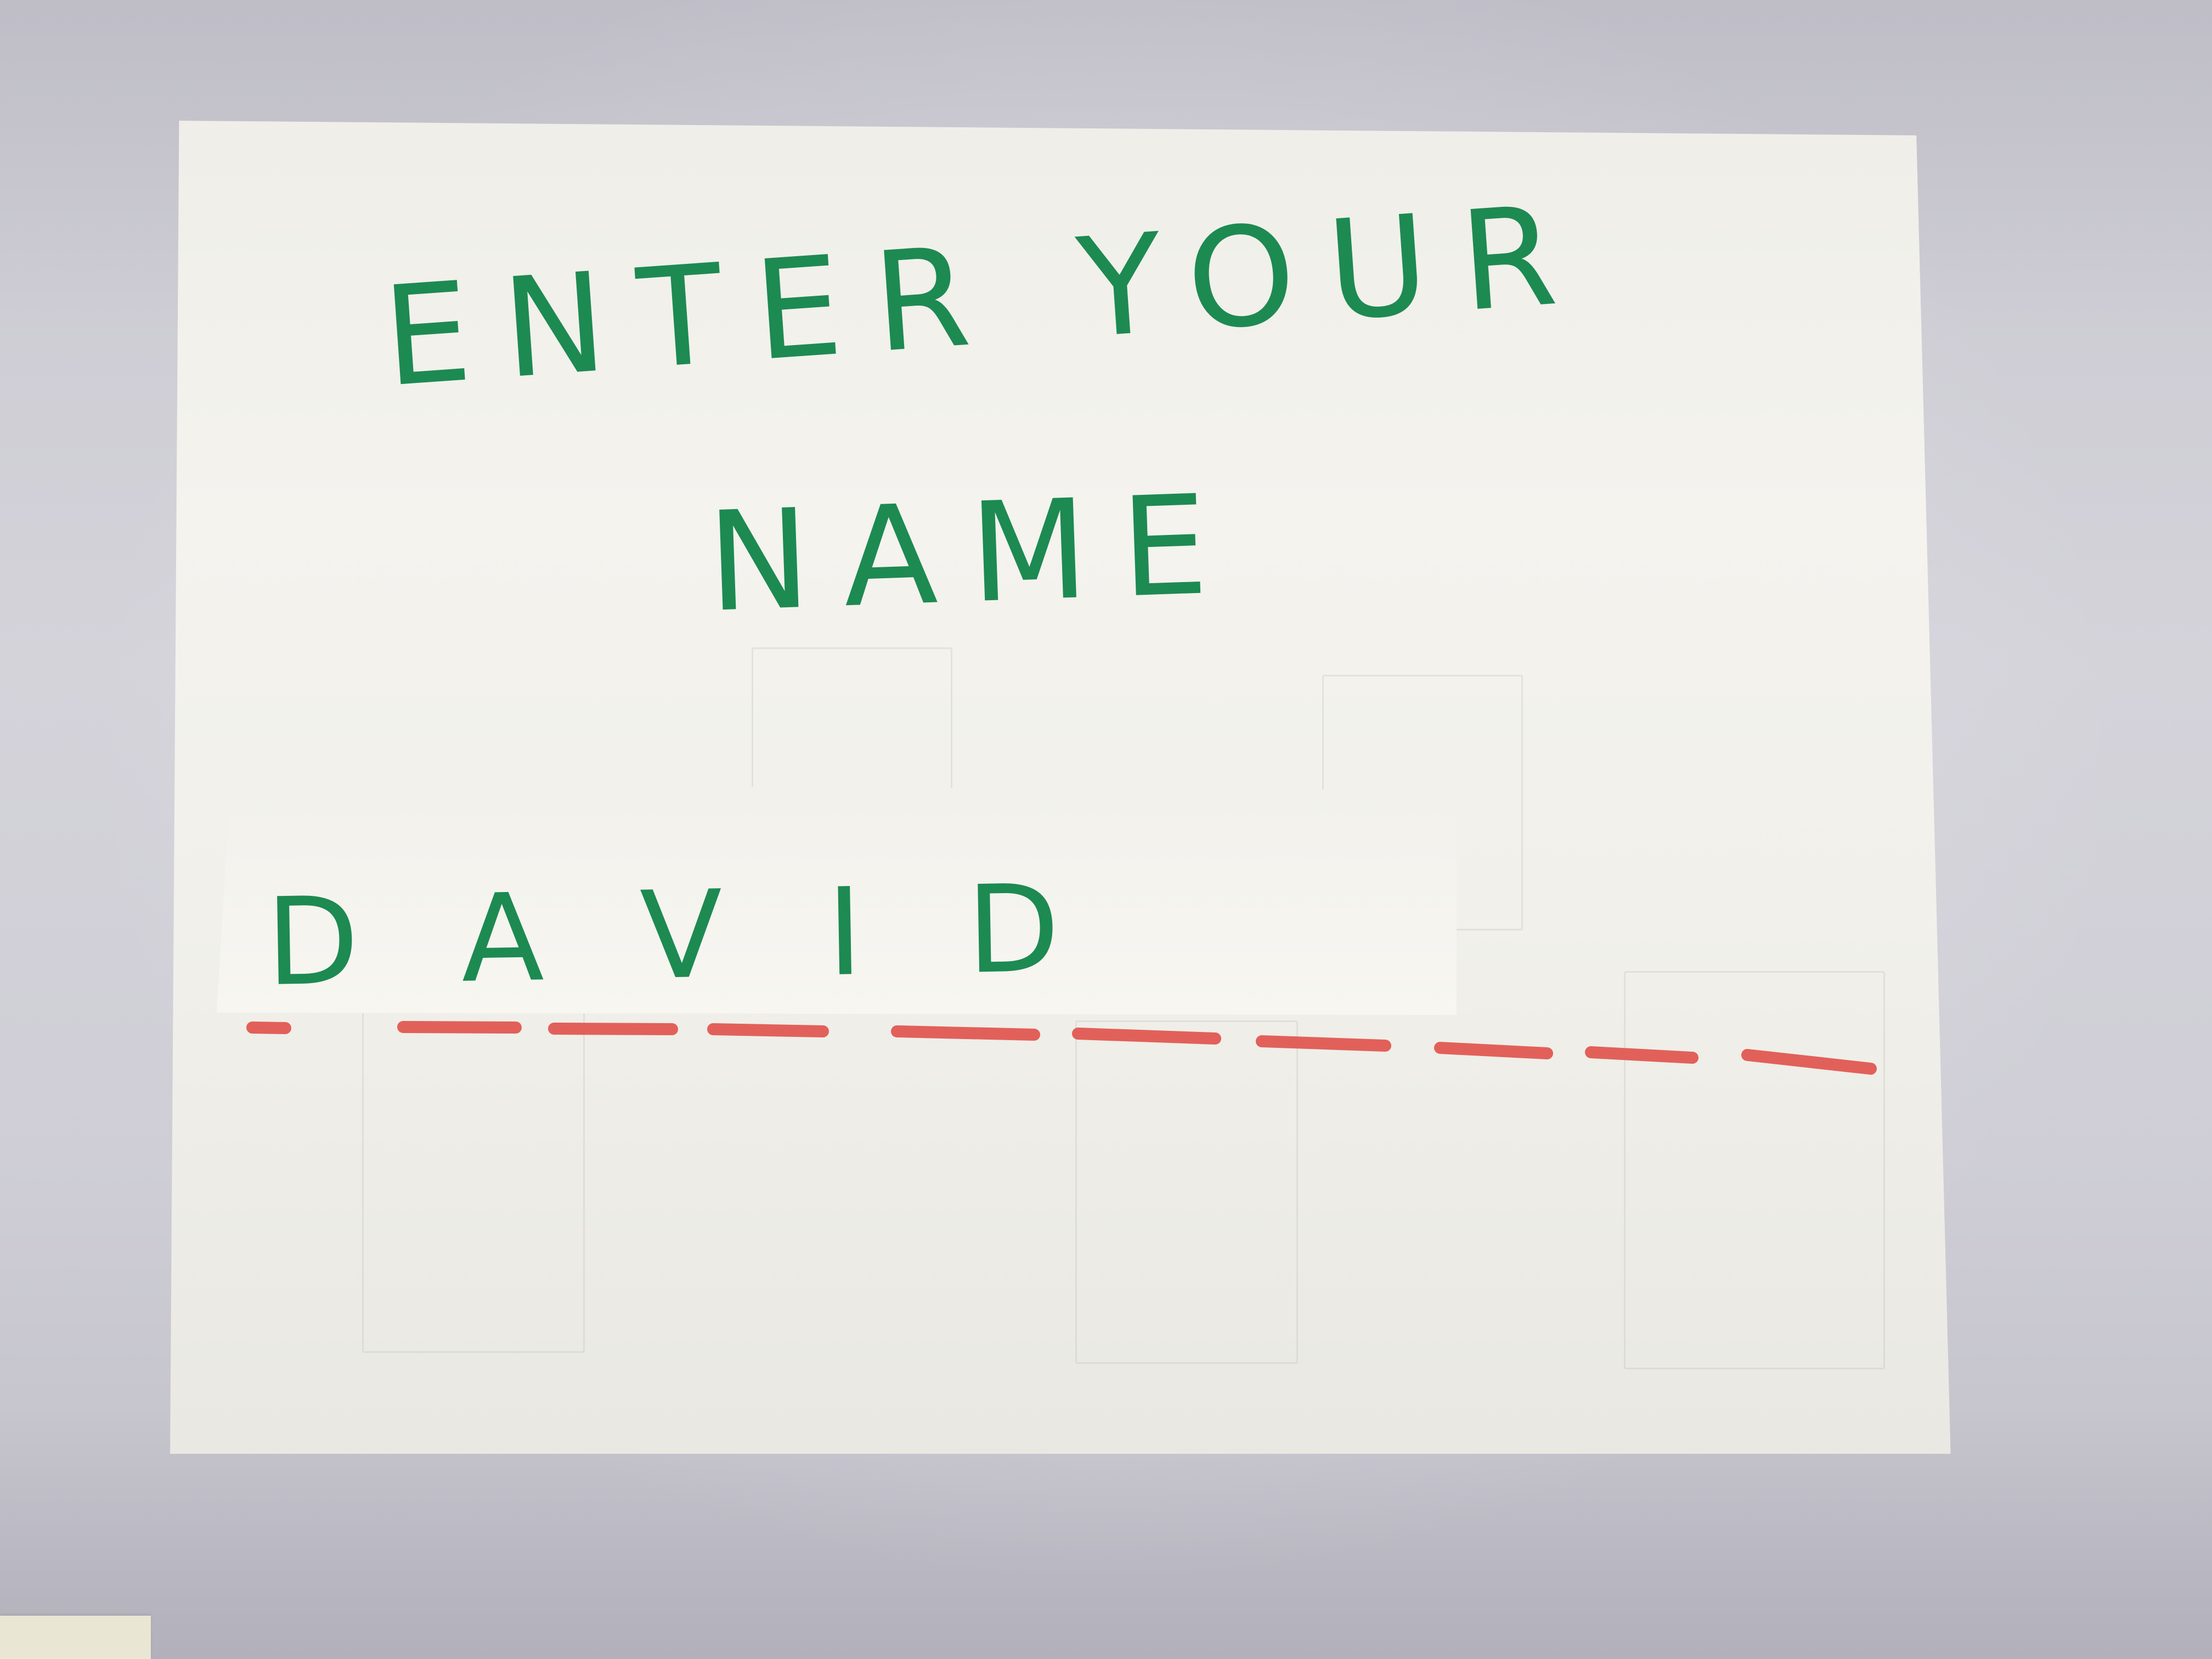 The image size is (2212, 1659). Describe the element at coordinates (974, 553) in the screenshot. I see `prompt-title-line-2: NAME` at that location.